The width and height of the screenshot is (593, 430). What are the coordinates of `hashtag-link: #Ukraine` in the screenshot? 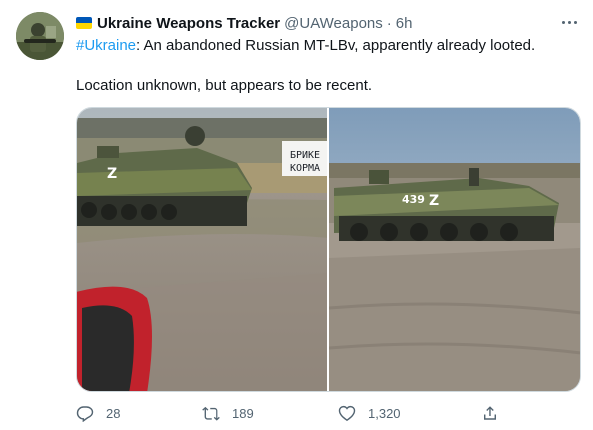 It's located at (106, 45).